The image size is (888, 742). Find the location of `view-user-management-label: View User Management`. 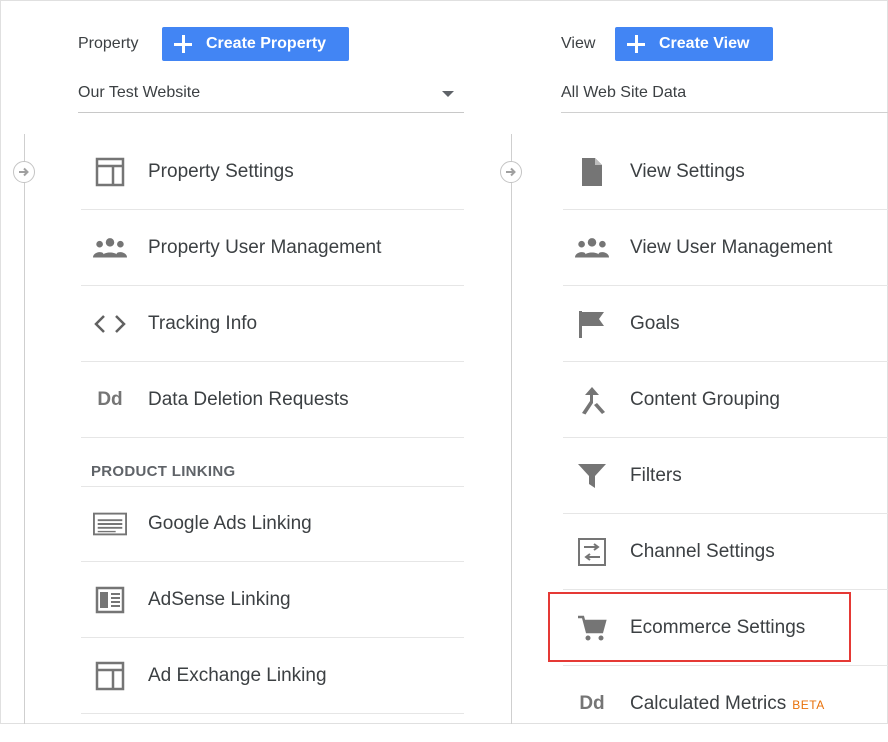

view-user-management-label: View User Management is located at coordinates (731, 247).